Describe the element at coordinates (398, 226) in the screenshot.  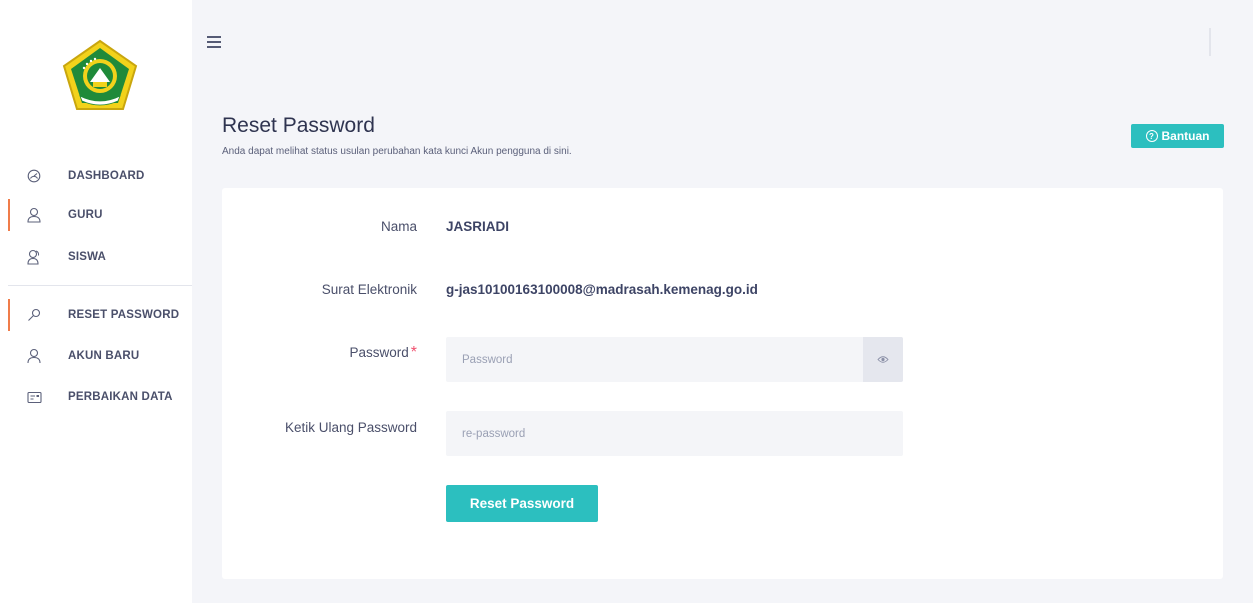
I see `name-label: Nama` at that location.